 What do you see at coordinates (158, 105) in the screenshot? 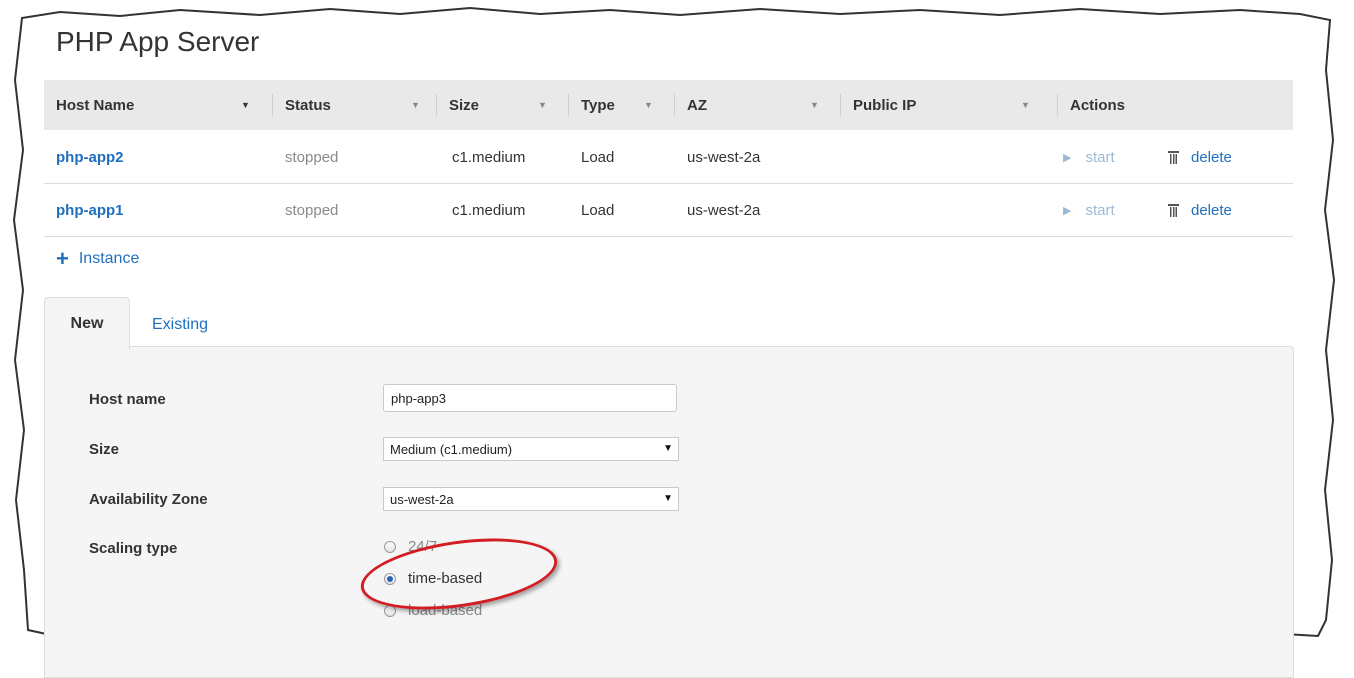
I see `column-header-host-name: Host Name ▼` at bounding box center [158, 105].